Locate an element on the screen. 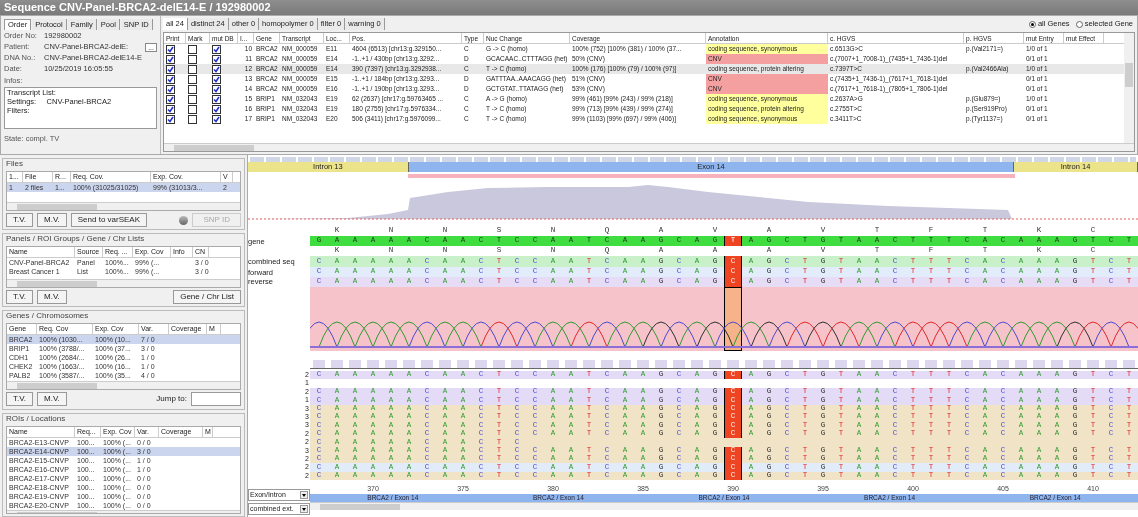 The image size is (1138, 517). vertical-scrollbar is located at coordinates (1129, 88).